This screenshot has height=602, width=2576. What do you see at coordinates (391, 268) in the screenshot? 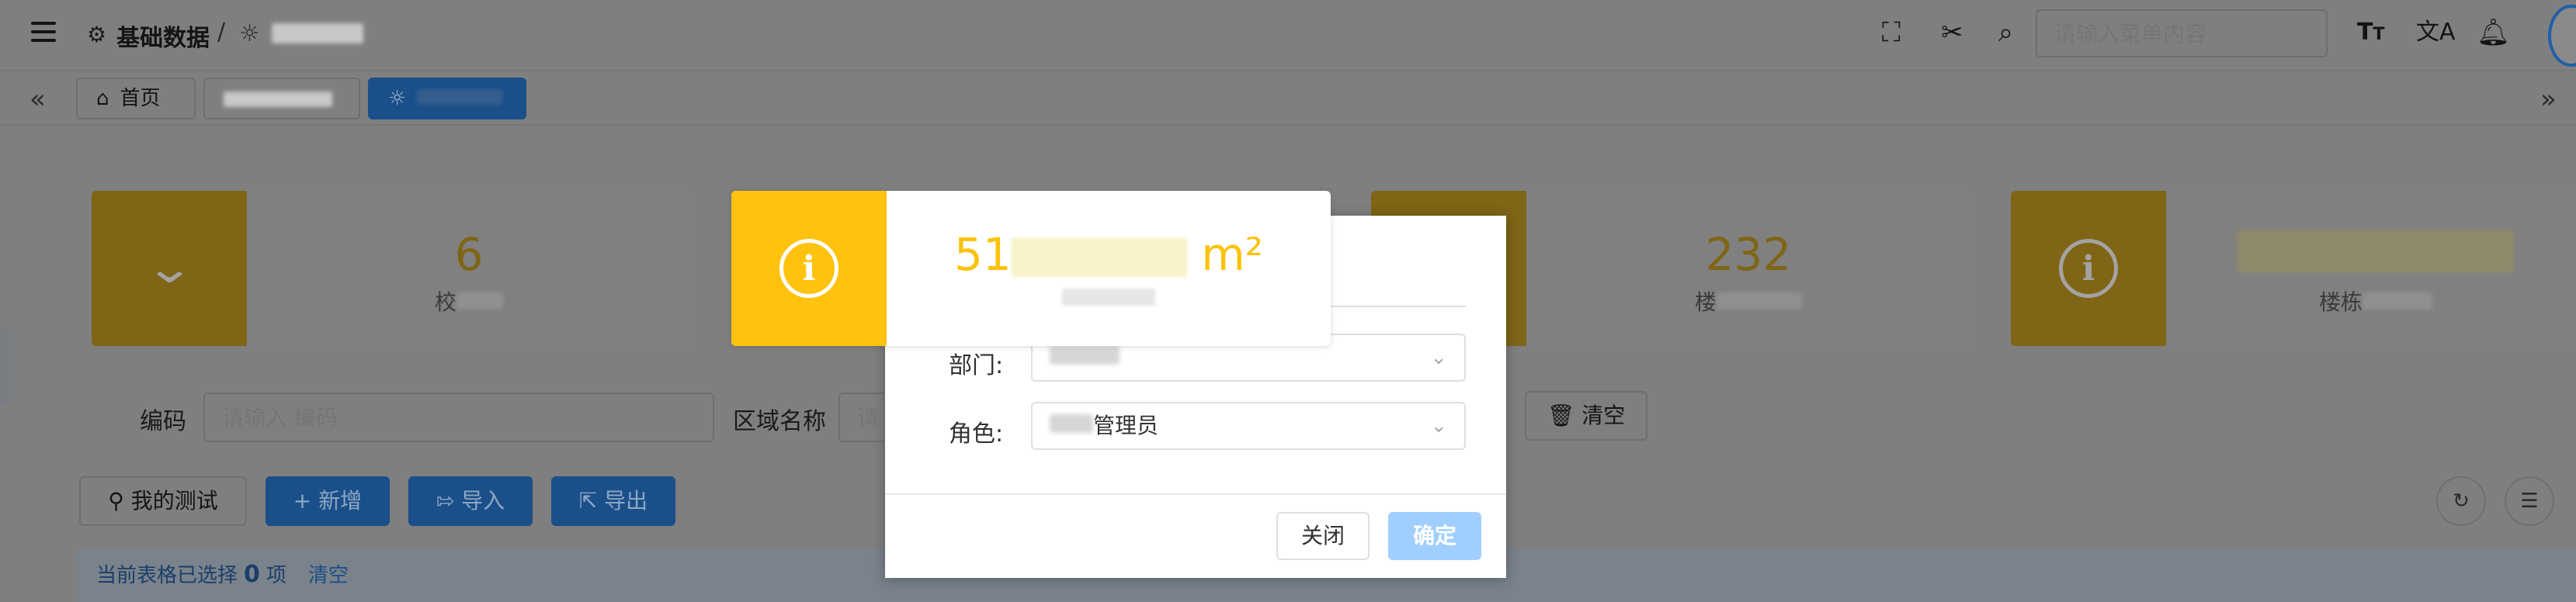
I see `stat-card-1: ⌄ 6 校` at bounding box center [391, 268].